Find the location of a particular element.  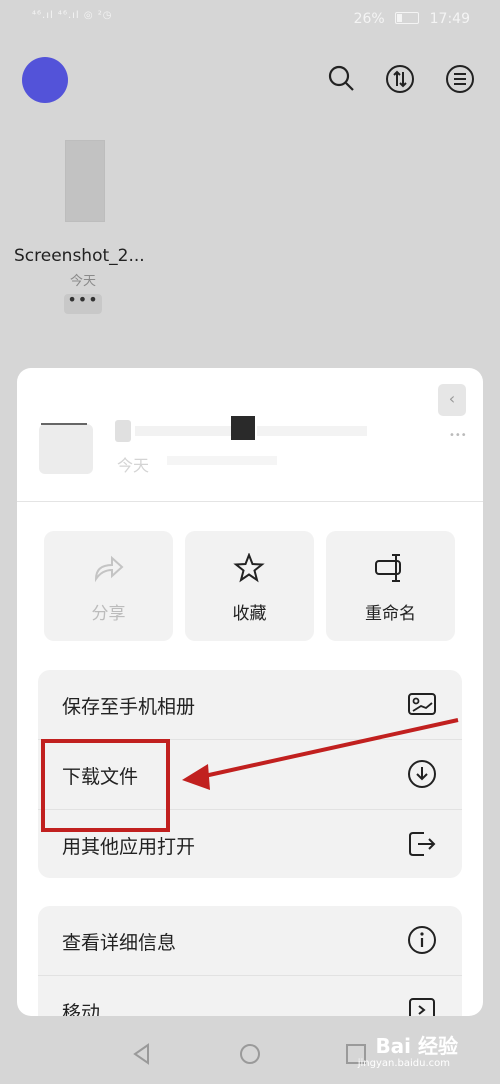

options-list-2: 查看详细信息 移动 is located at coordinates (250, 961).